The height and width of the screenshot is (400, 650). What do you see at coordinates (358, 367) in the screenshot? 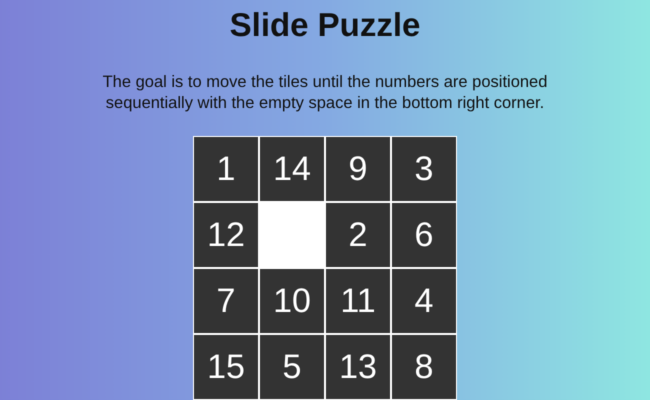
I see `puzzle-tile: 13` at bounding box center [358, 367].